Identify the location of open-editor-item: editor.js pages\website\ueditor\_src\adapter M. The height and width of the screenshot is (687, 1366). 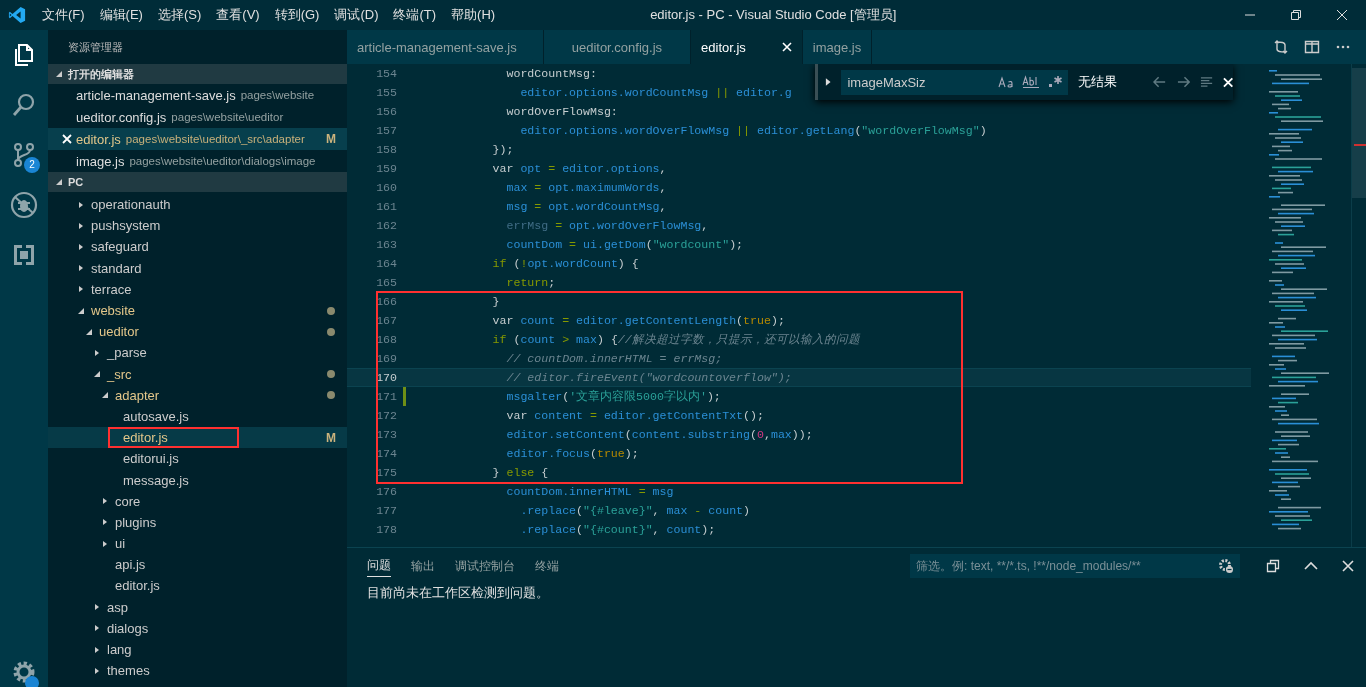
(197, 139).